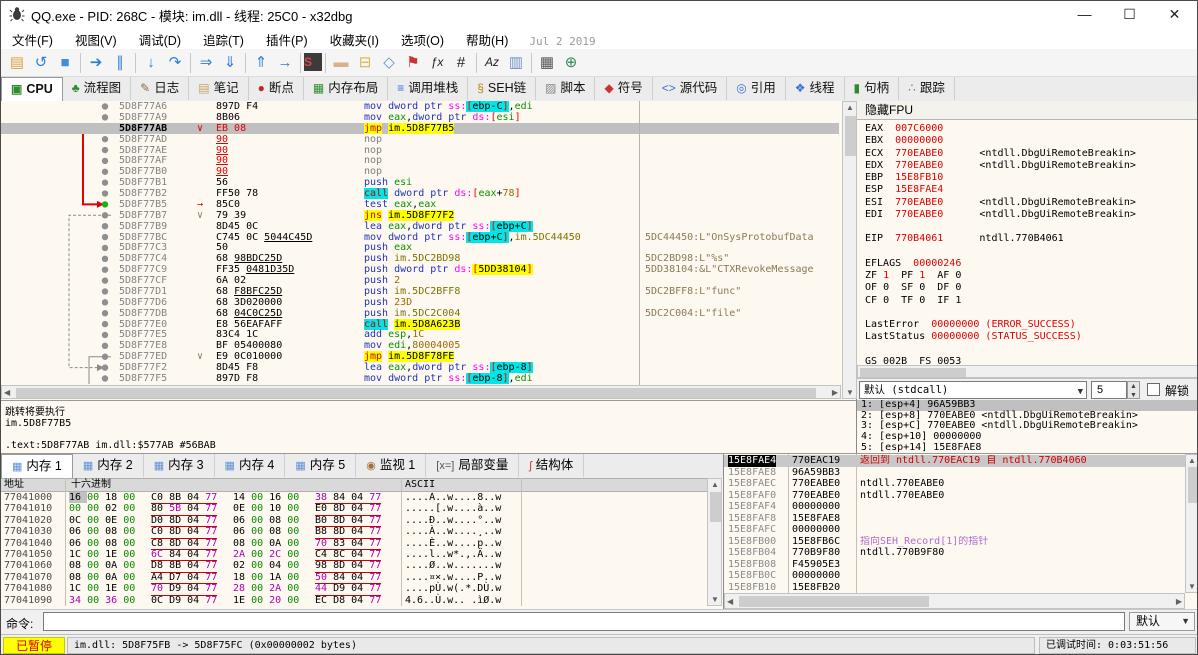 The height and width of the screenshot is (655, 1198). What do you see at coordinates (285, 63) in the screenshot?
I see `step-user-icon: →` at bounding box center [285, 63].